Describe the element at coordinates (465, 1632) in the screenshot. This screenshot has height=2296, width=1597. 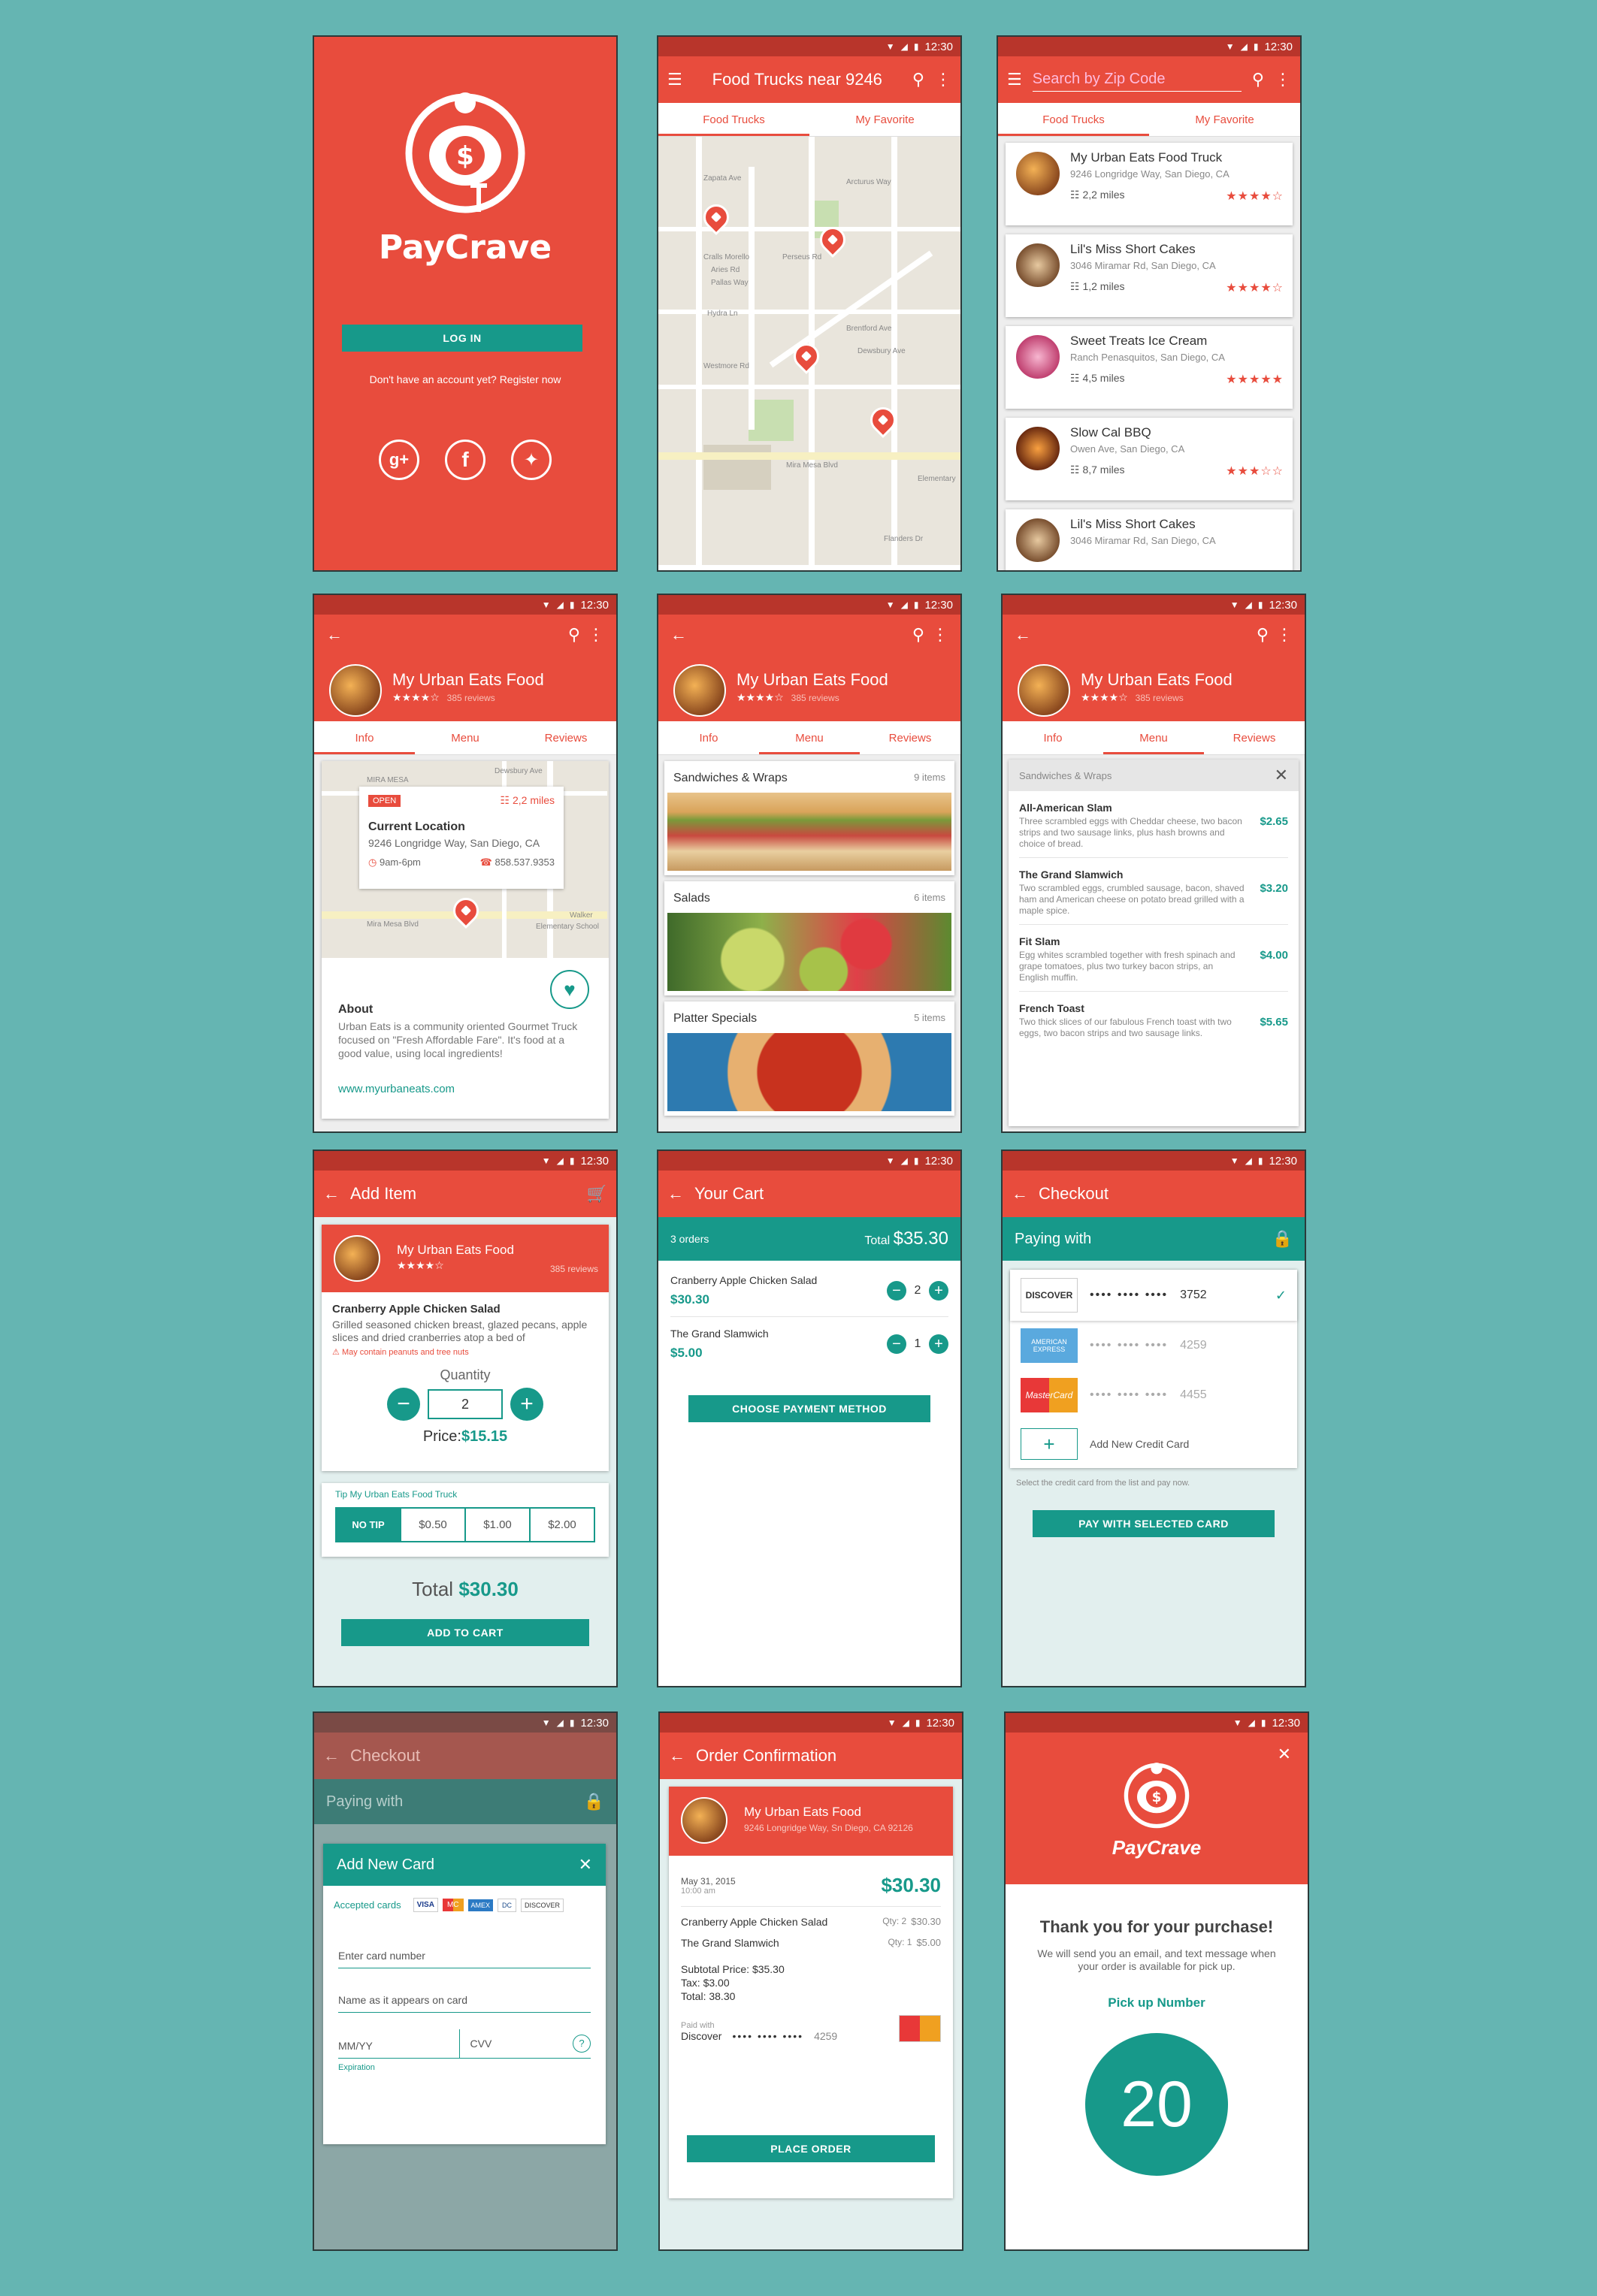
I see `add-to-cart-button: ADD TO CART` at that location.